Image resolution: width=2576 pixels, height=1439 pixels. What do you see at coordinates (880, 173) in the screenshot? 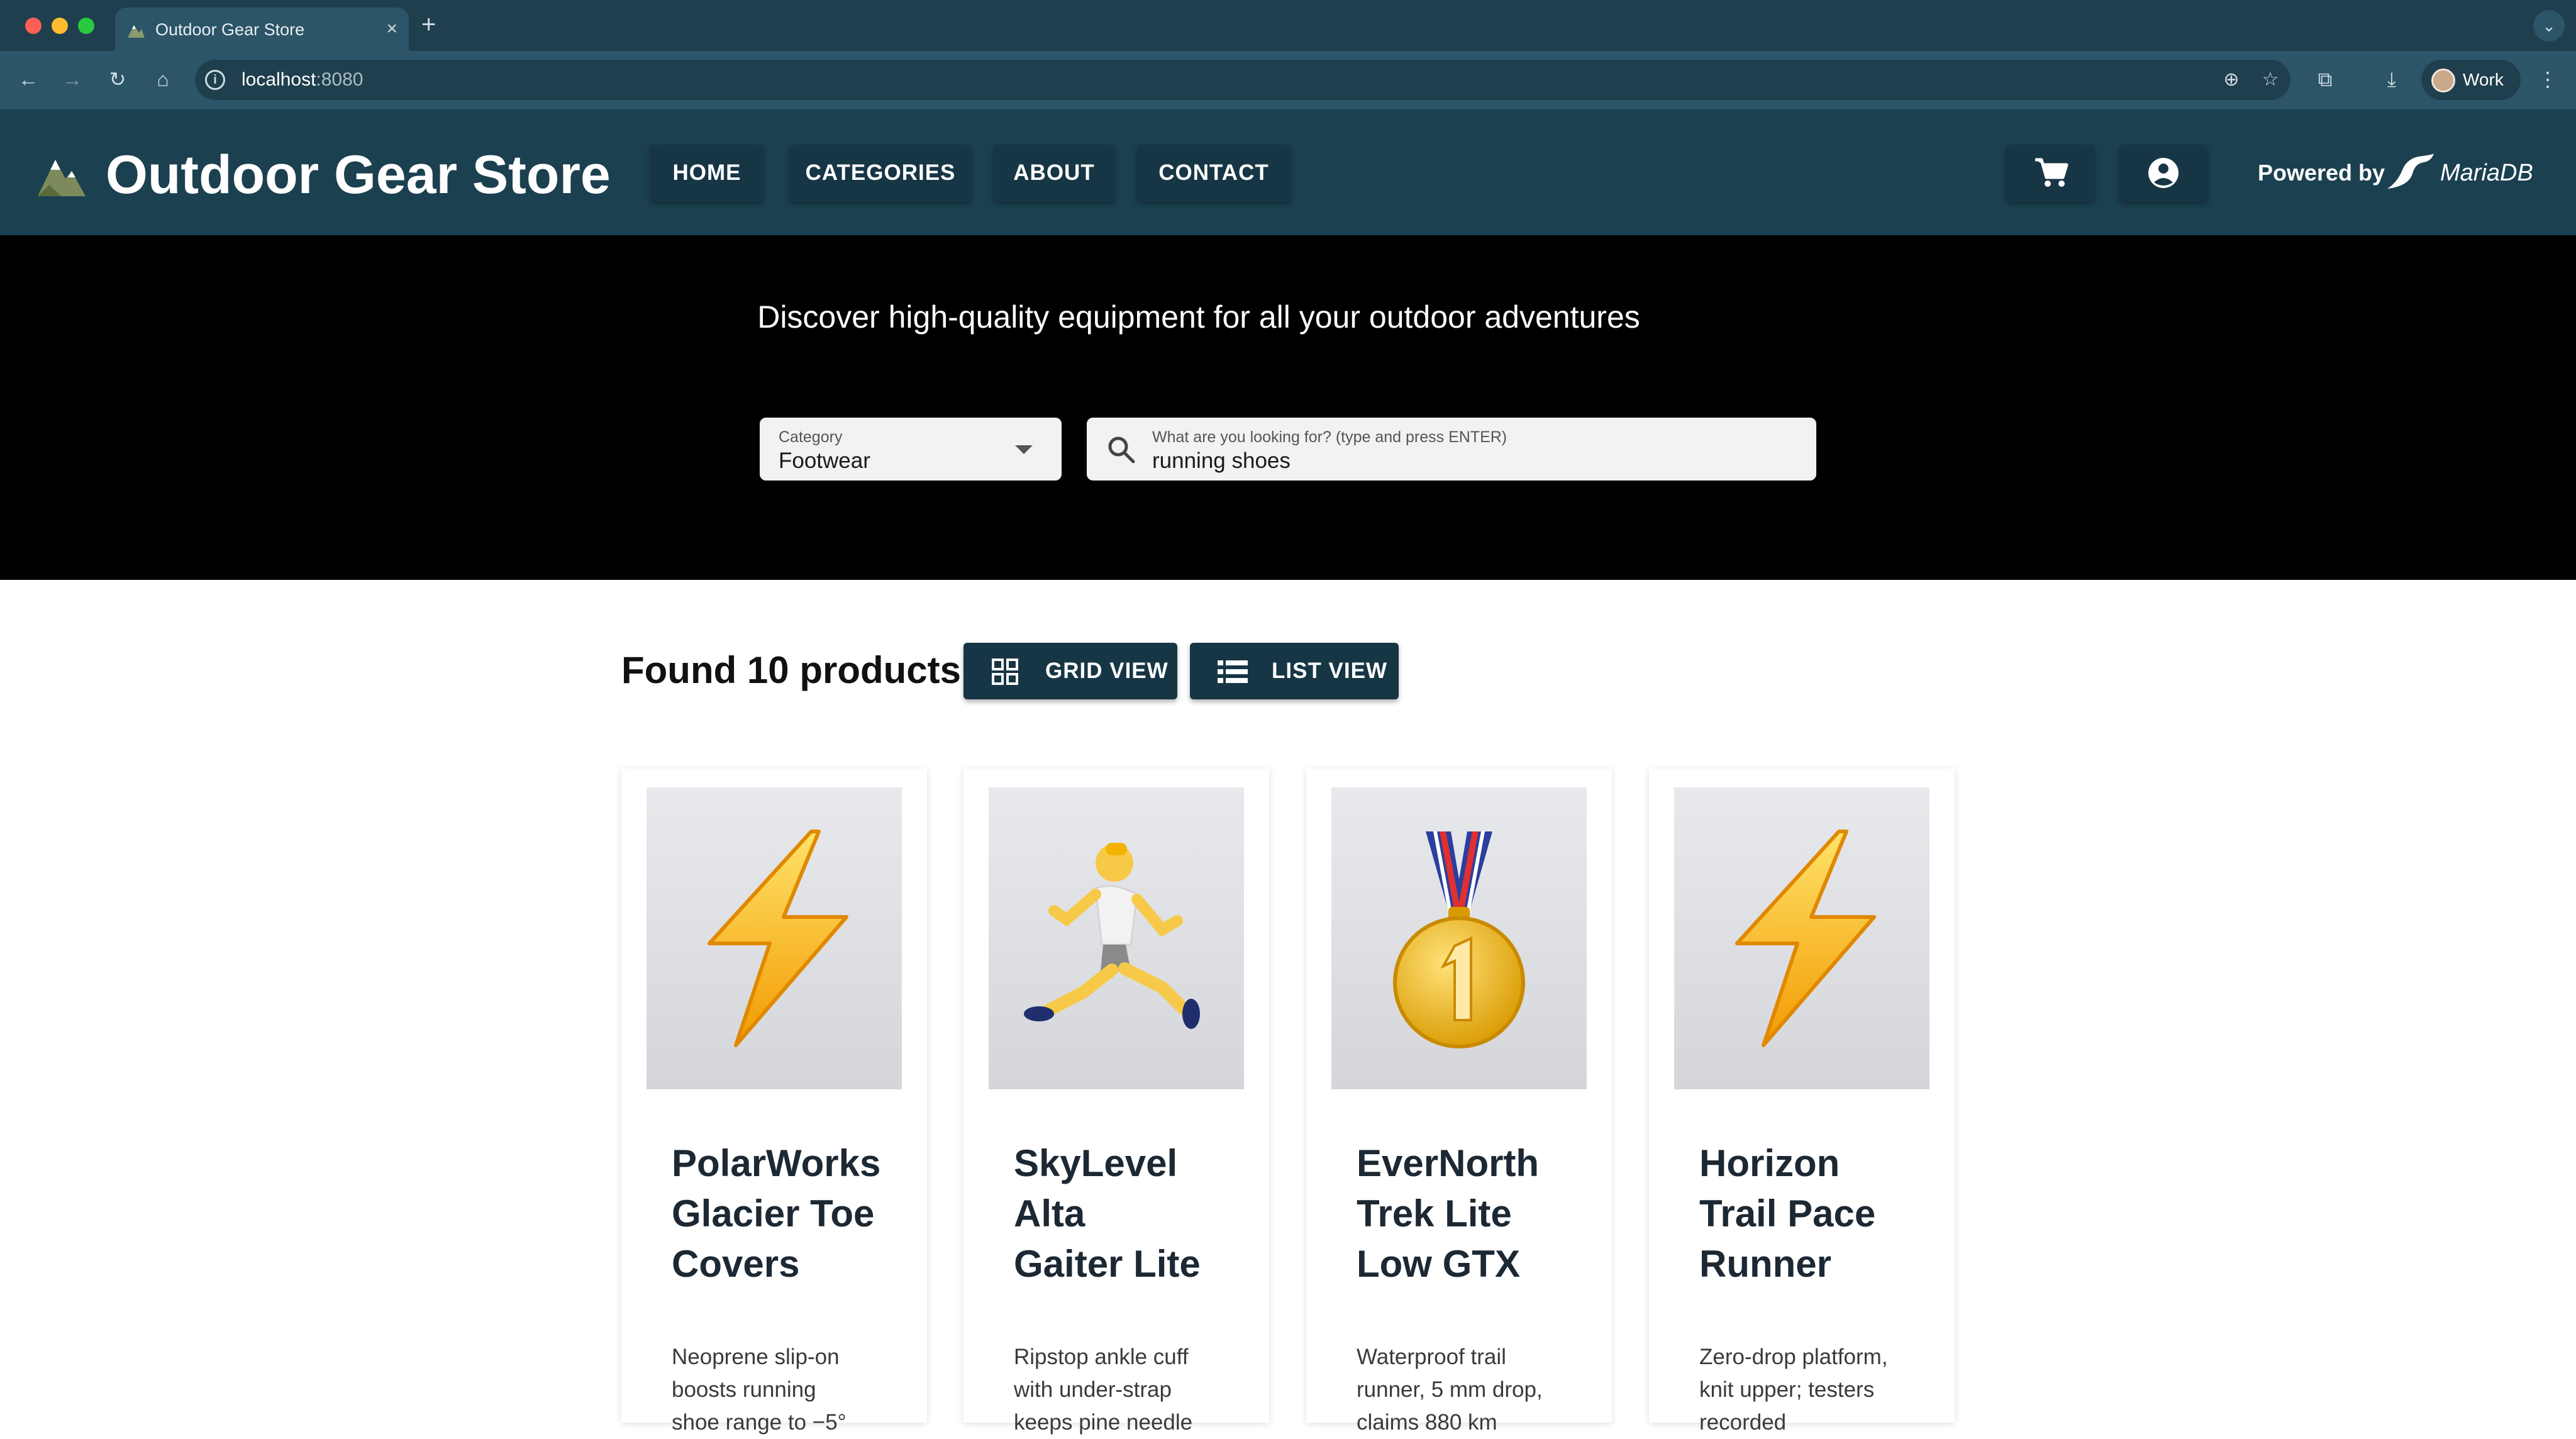
I see `nav-categories: CATEGORIES` at bounding box center [880, 173].